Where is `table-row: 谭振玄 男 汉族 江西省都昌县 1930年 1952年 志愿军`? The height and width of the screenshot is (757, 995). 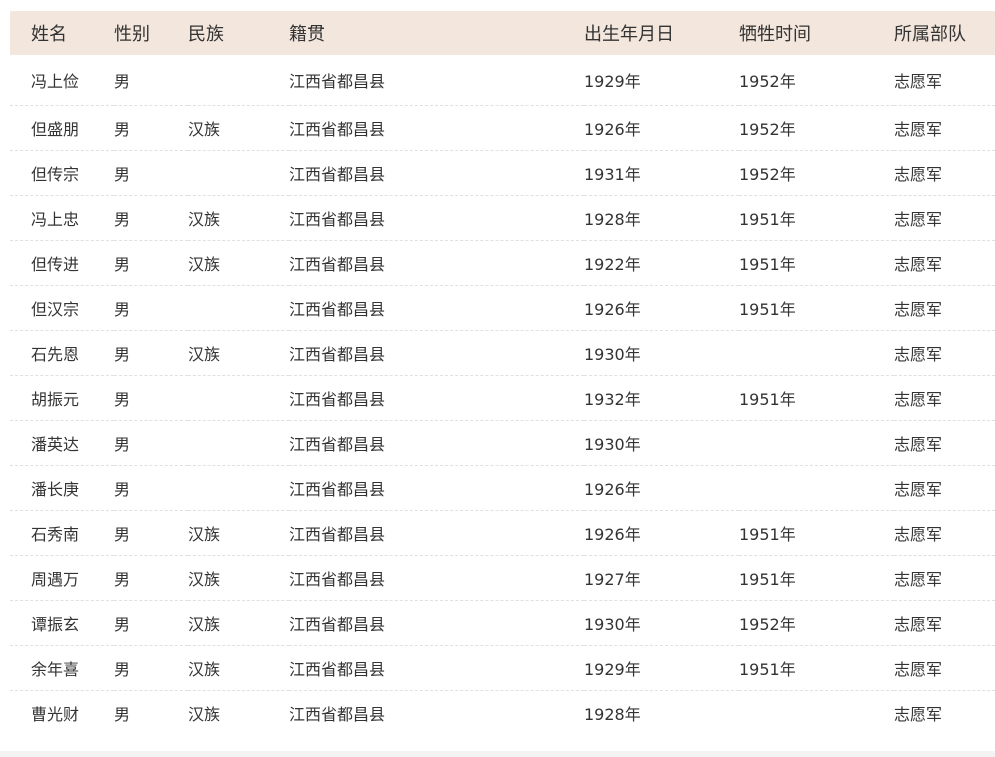
table-row: 谭振玄 男 汉族 江西省都昌县 1930年 1952年 志愿军 is located at coordinates (502, 622).